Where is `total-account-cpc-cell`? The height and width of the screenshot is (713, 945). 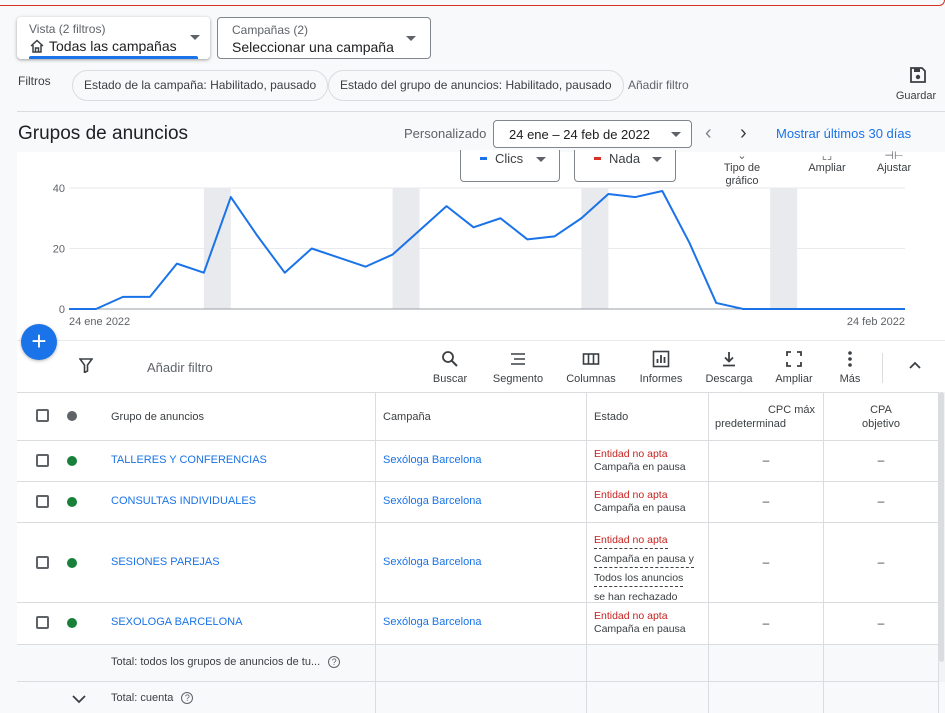
total-account-cpc-cell is located at coordinates (766, 697).